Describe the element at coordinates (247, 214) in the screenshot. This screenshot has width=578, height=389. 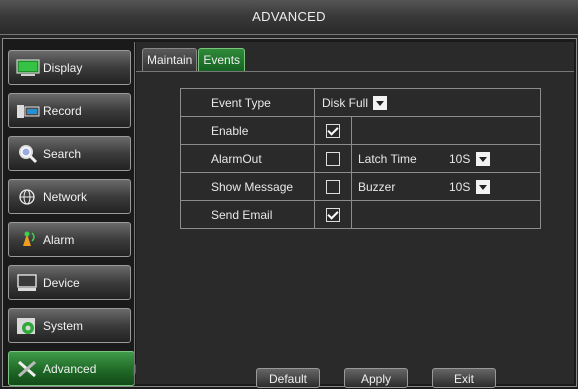
I see `send-email-label: Send Email` at that location.